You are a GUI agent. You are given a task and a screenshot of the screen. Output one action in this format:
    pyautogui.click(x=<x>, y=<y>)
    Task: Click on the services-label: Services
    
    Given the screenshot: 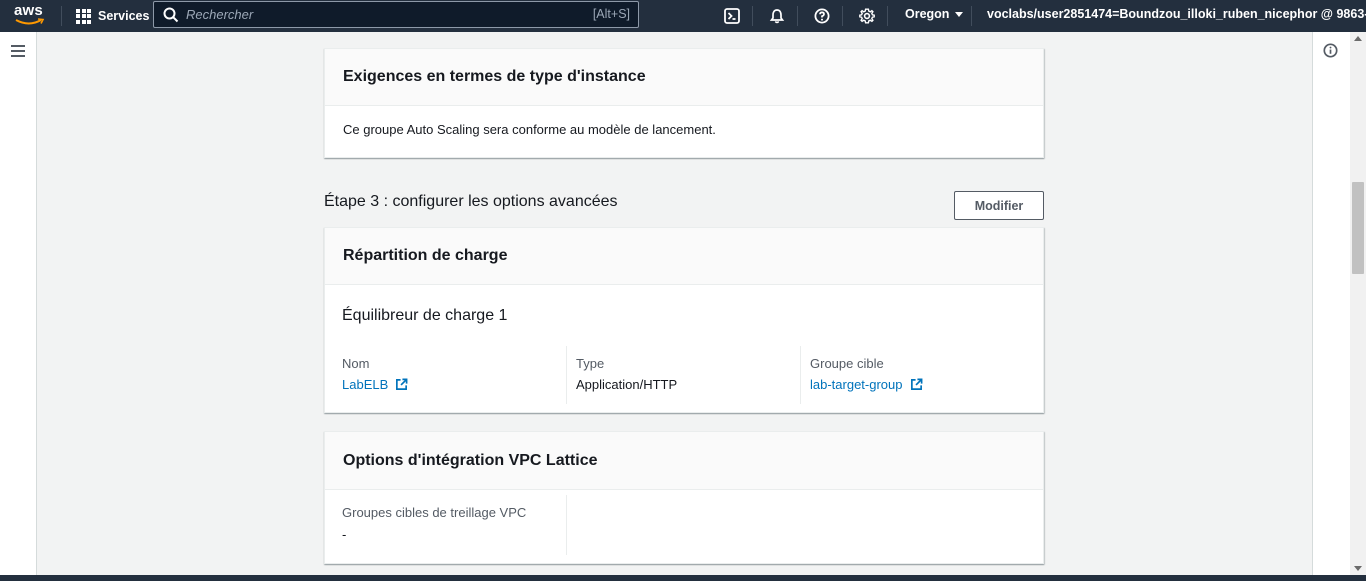 What is the action you would take?
    pyautogui.click(x=124, y=16)
    